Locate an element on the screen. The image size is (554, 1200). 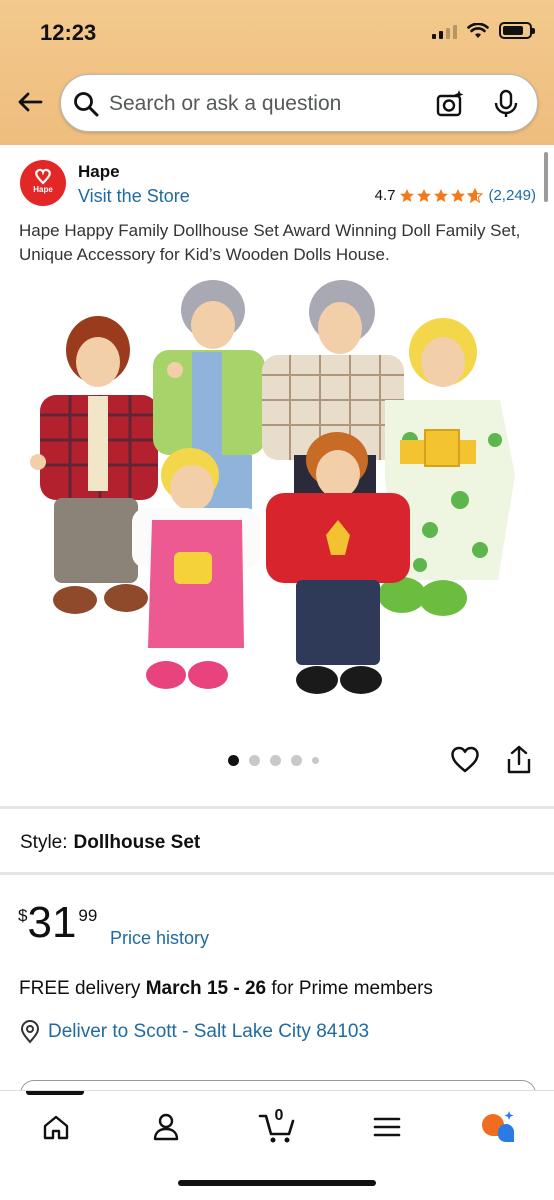
heart-logo-icon is located at coordinates (43, 176).